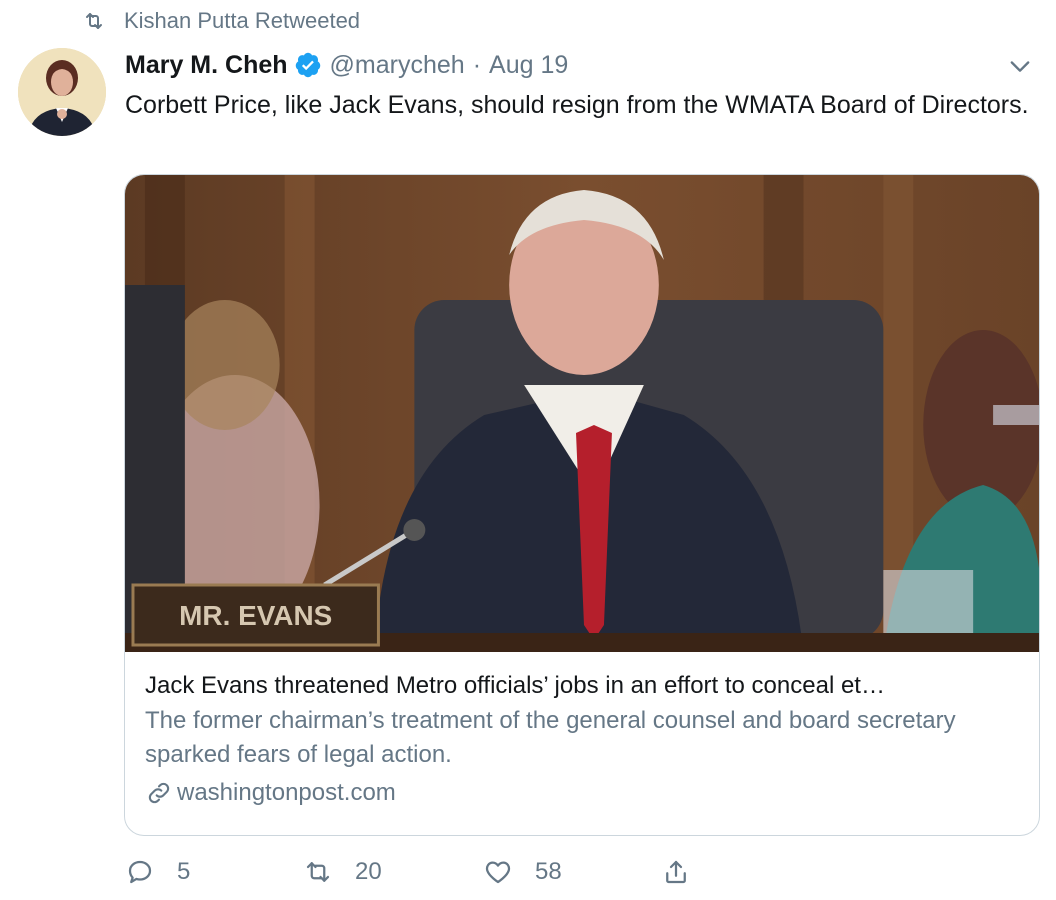 The image size is (1056, 900). I want to click on share-button, so click(676, 872).